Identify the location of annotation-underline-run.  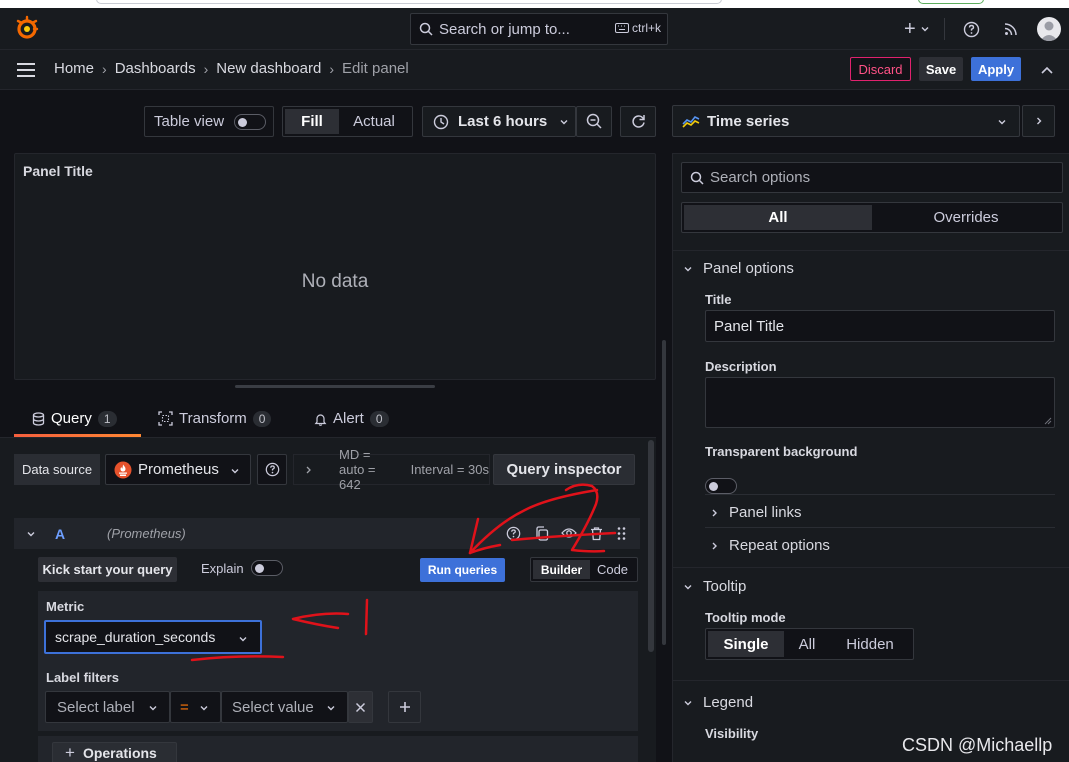
(563, 536).